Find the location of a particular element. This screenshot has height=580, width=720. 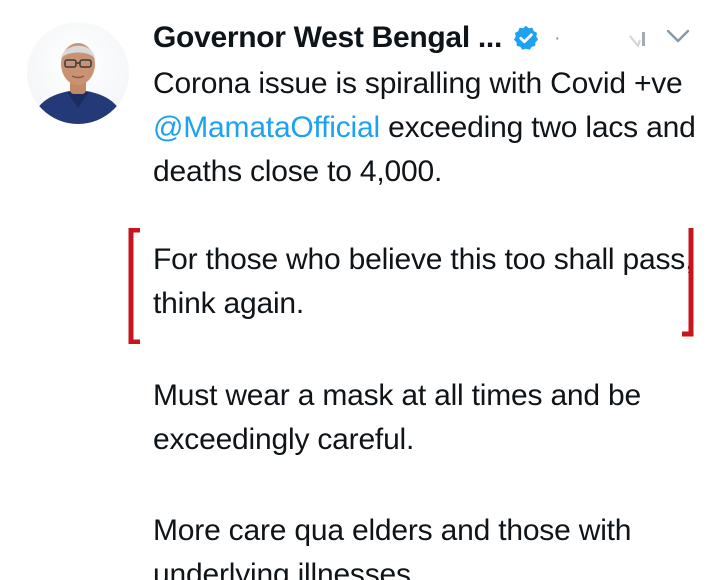

verified-badge-icon is located at coordinates (526, 38).